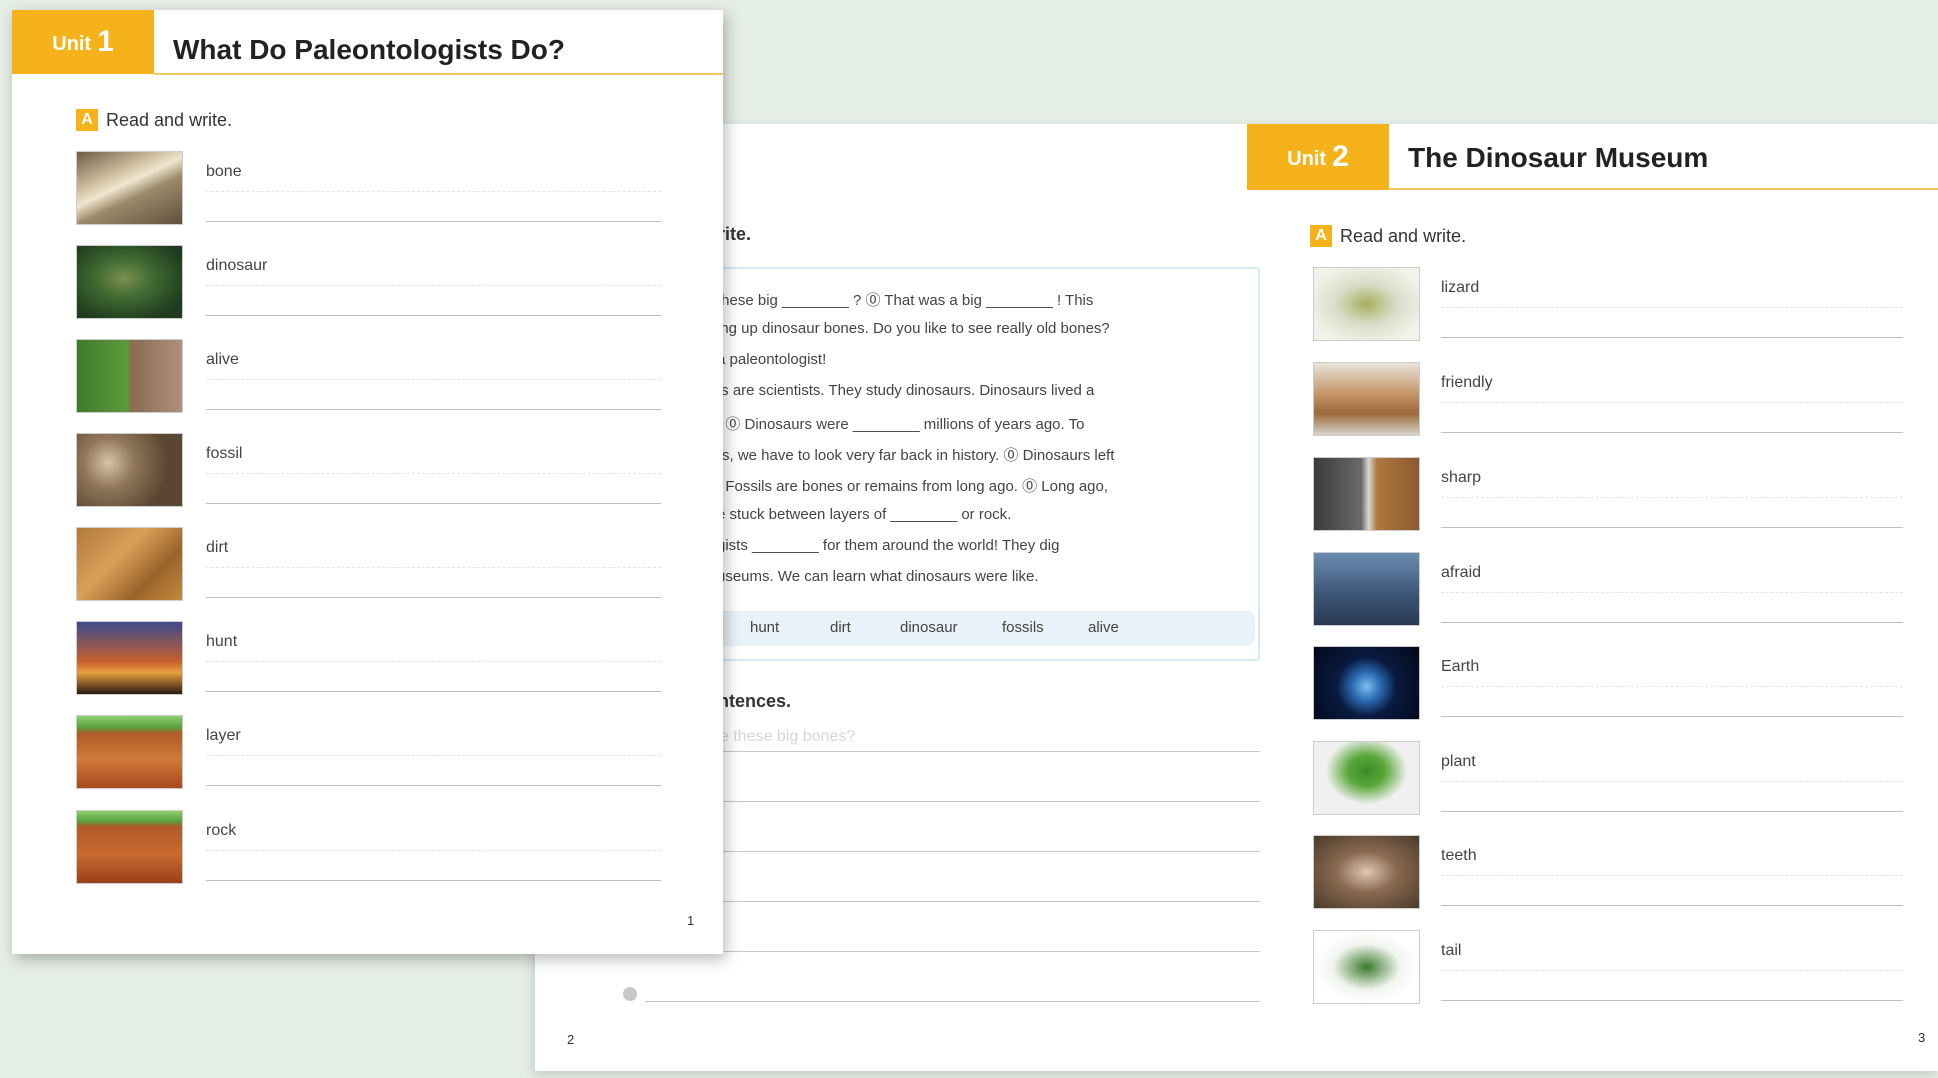 Image resolution: width=1938 pixels, height=1078 pixels. What do you see at coordinates (788, 736) in the screenshot?
I see `sentence-example: e these big bones?` at bounding box center [788, 736].